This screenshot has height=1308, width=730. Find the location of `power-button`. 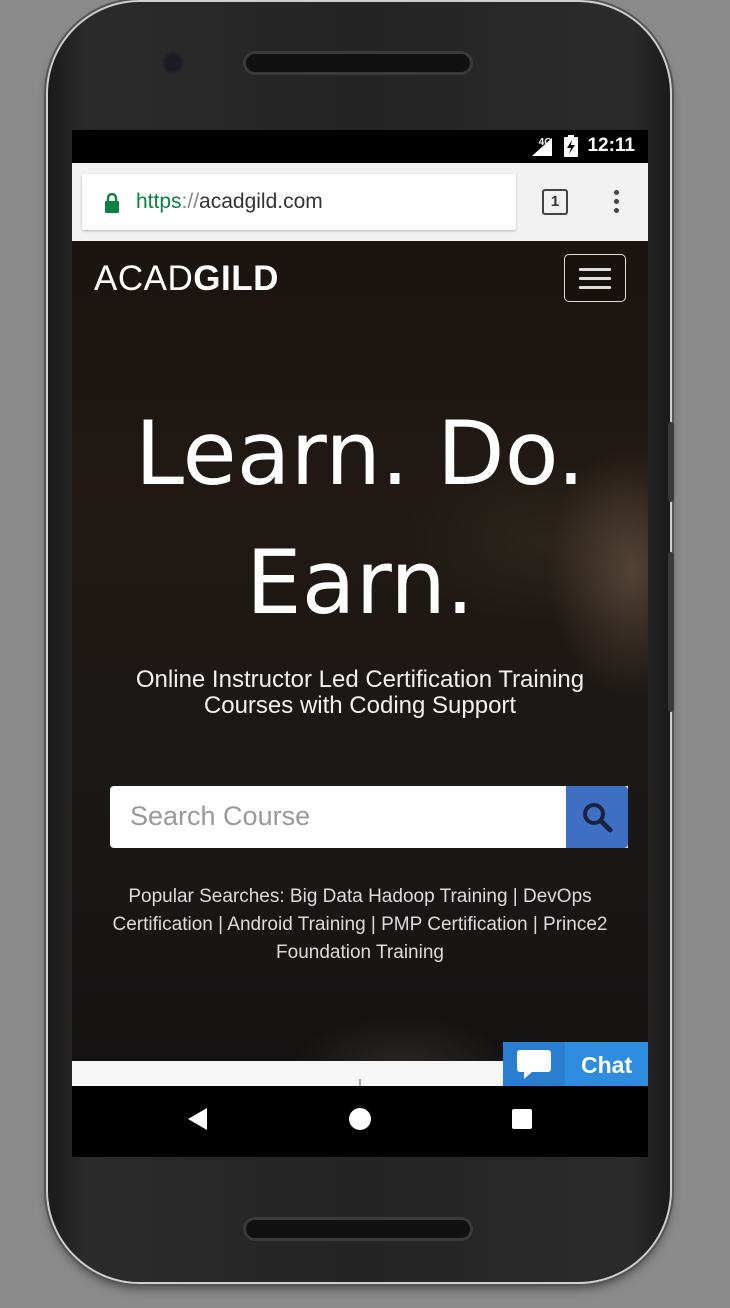

power-button is located at coordinates (671, 462).